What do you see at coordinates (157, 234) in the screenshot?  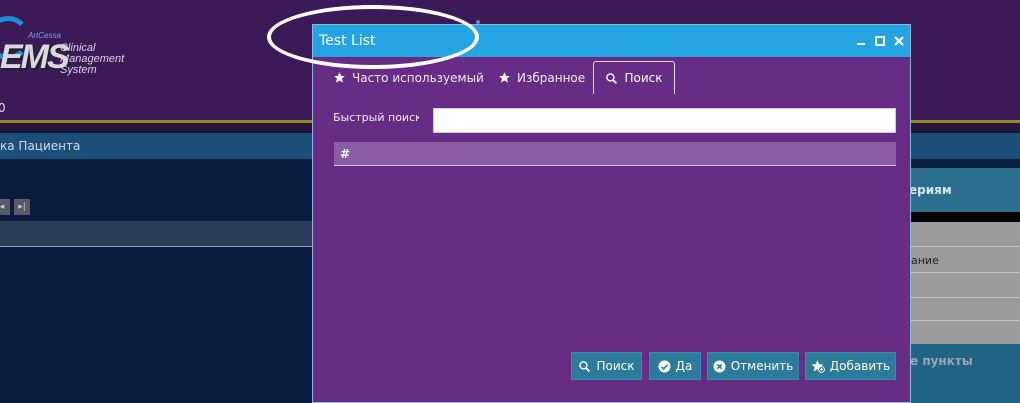 I see `left-grid-header-row` at bounding box center [157, 234].